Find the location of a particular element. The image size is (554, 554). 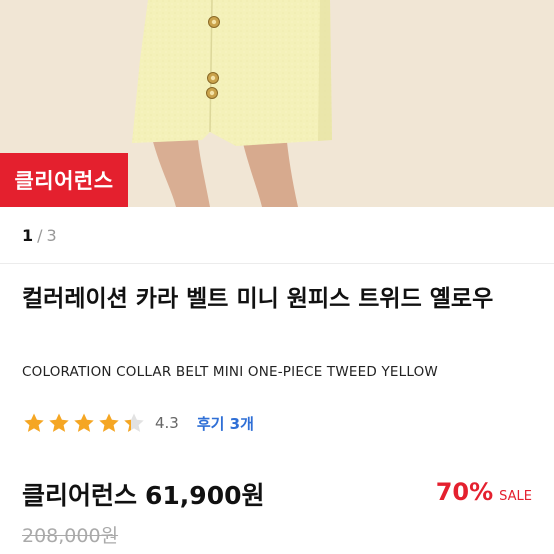

sale-price: 61,900원 is located at coordinates (205, 495).